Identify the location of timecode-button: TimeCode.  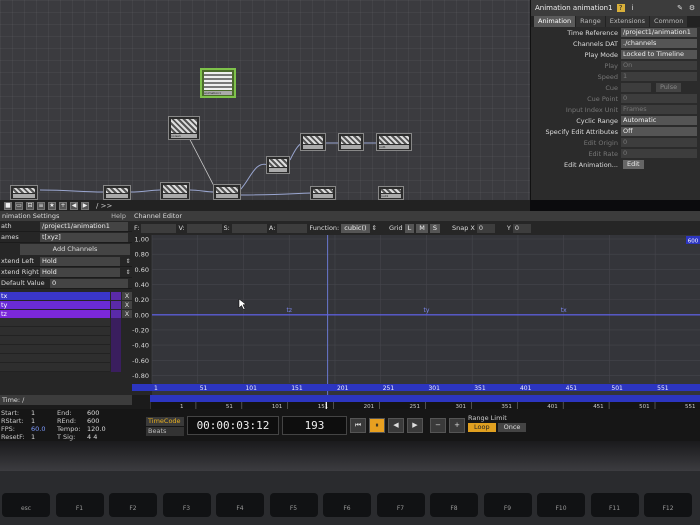
(165, 421).